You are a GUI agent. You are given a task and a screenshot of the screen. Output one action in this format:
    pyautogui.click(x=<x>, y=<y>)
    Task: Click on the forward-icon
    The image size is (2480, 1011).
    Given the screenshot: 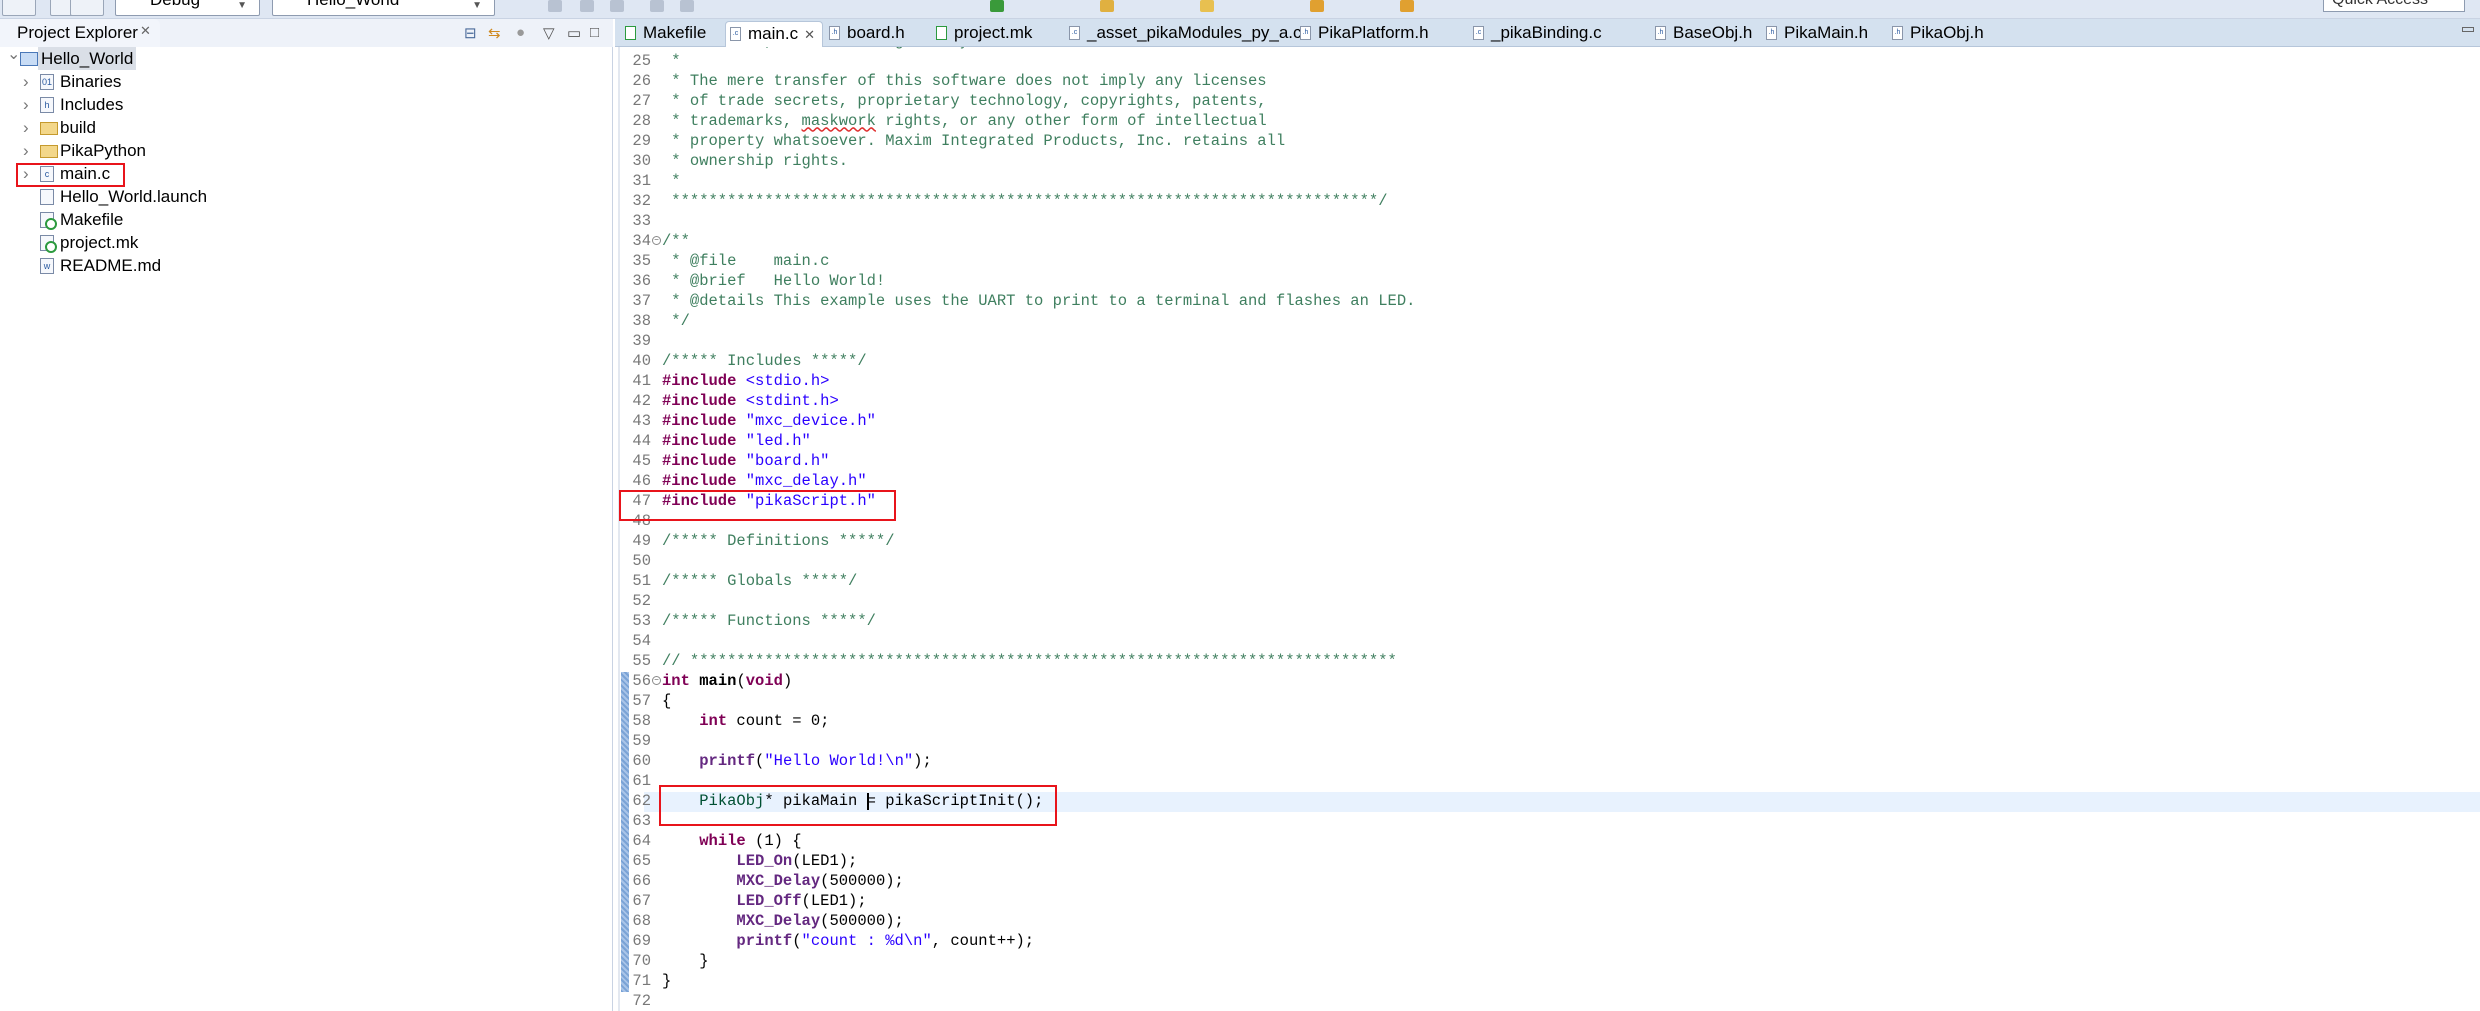 What is the action you would take?
    pyautogui.click(x=1407, y=6)
    